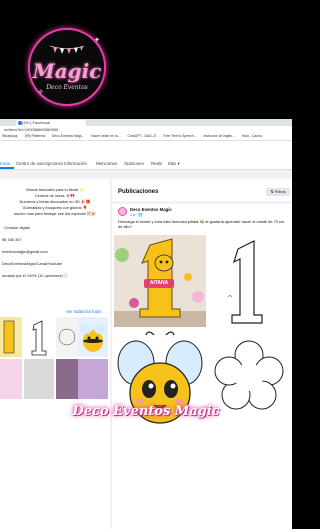 The width and height of the screenshot is (320, 529). I want to click on bookmark-item: WhatsApp, so click(10, 136).